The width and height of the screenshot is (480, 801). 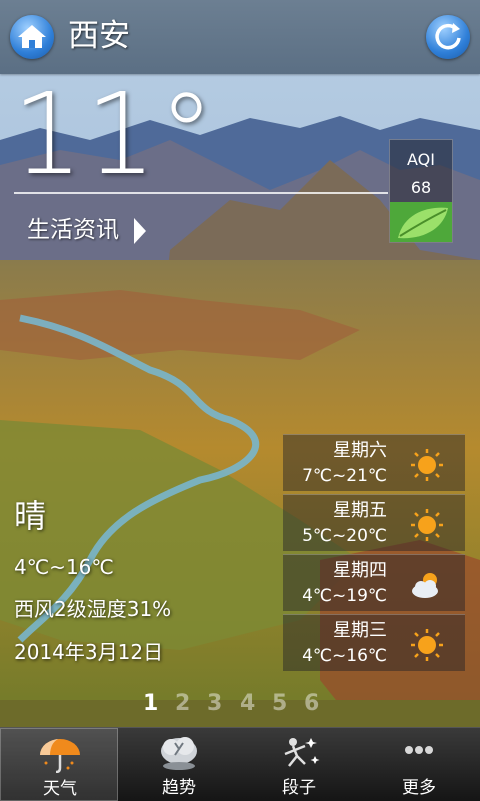 What do you see at coordinates (374, 522) in the screenshot?
I see `forecast-row: 星期五 5℃~20℃` at bounding box center [374, 522].